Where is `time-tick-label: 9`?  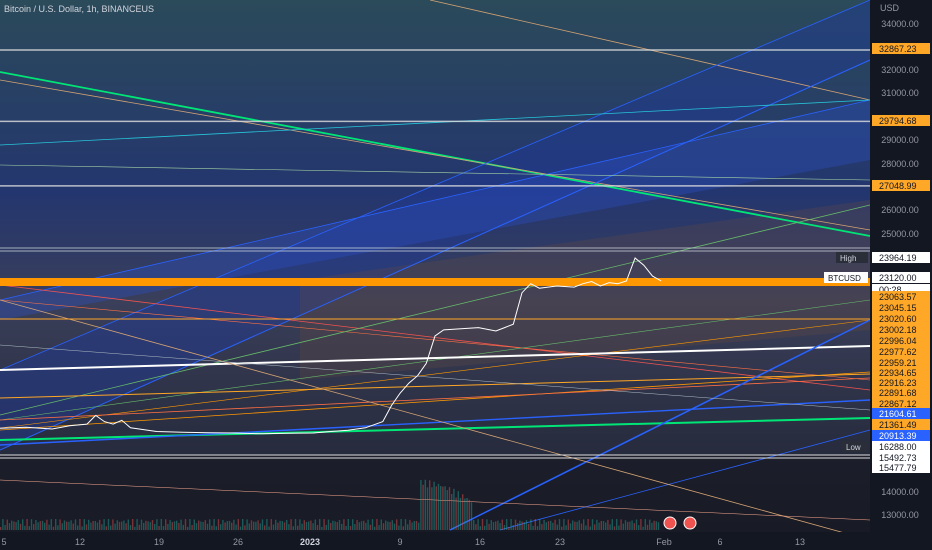
time-tick-label: 9 is located at coordinates (399, 542).